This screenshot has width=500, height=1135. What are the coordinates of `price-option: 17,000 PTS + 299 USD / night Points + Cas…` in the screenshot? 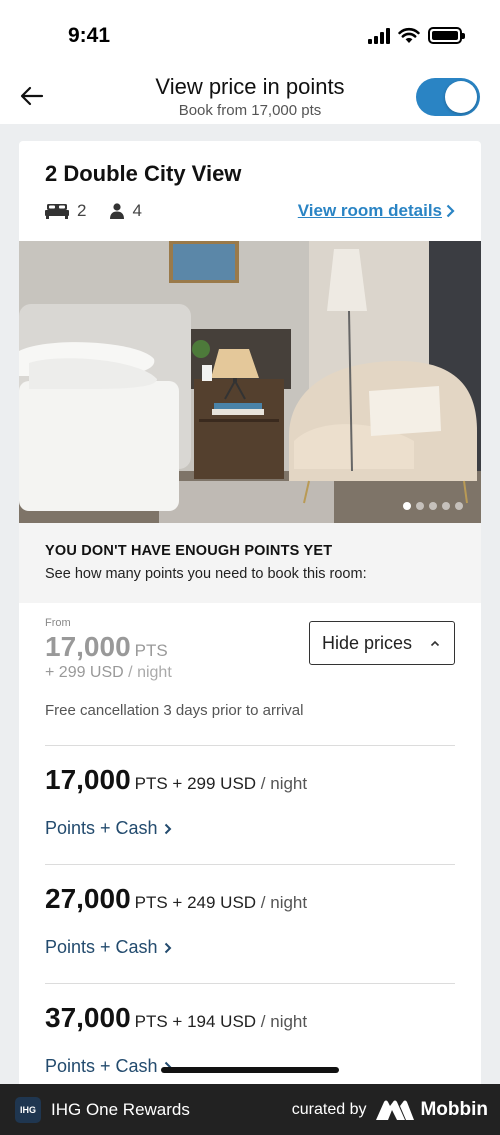 It's located at (250, 805).